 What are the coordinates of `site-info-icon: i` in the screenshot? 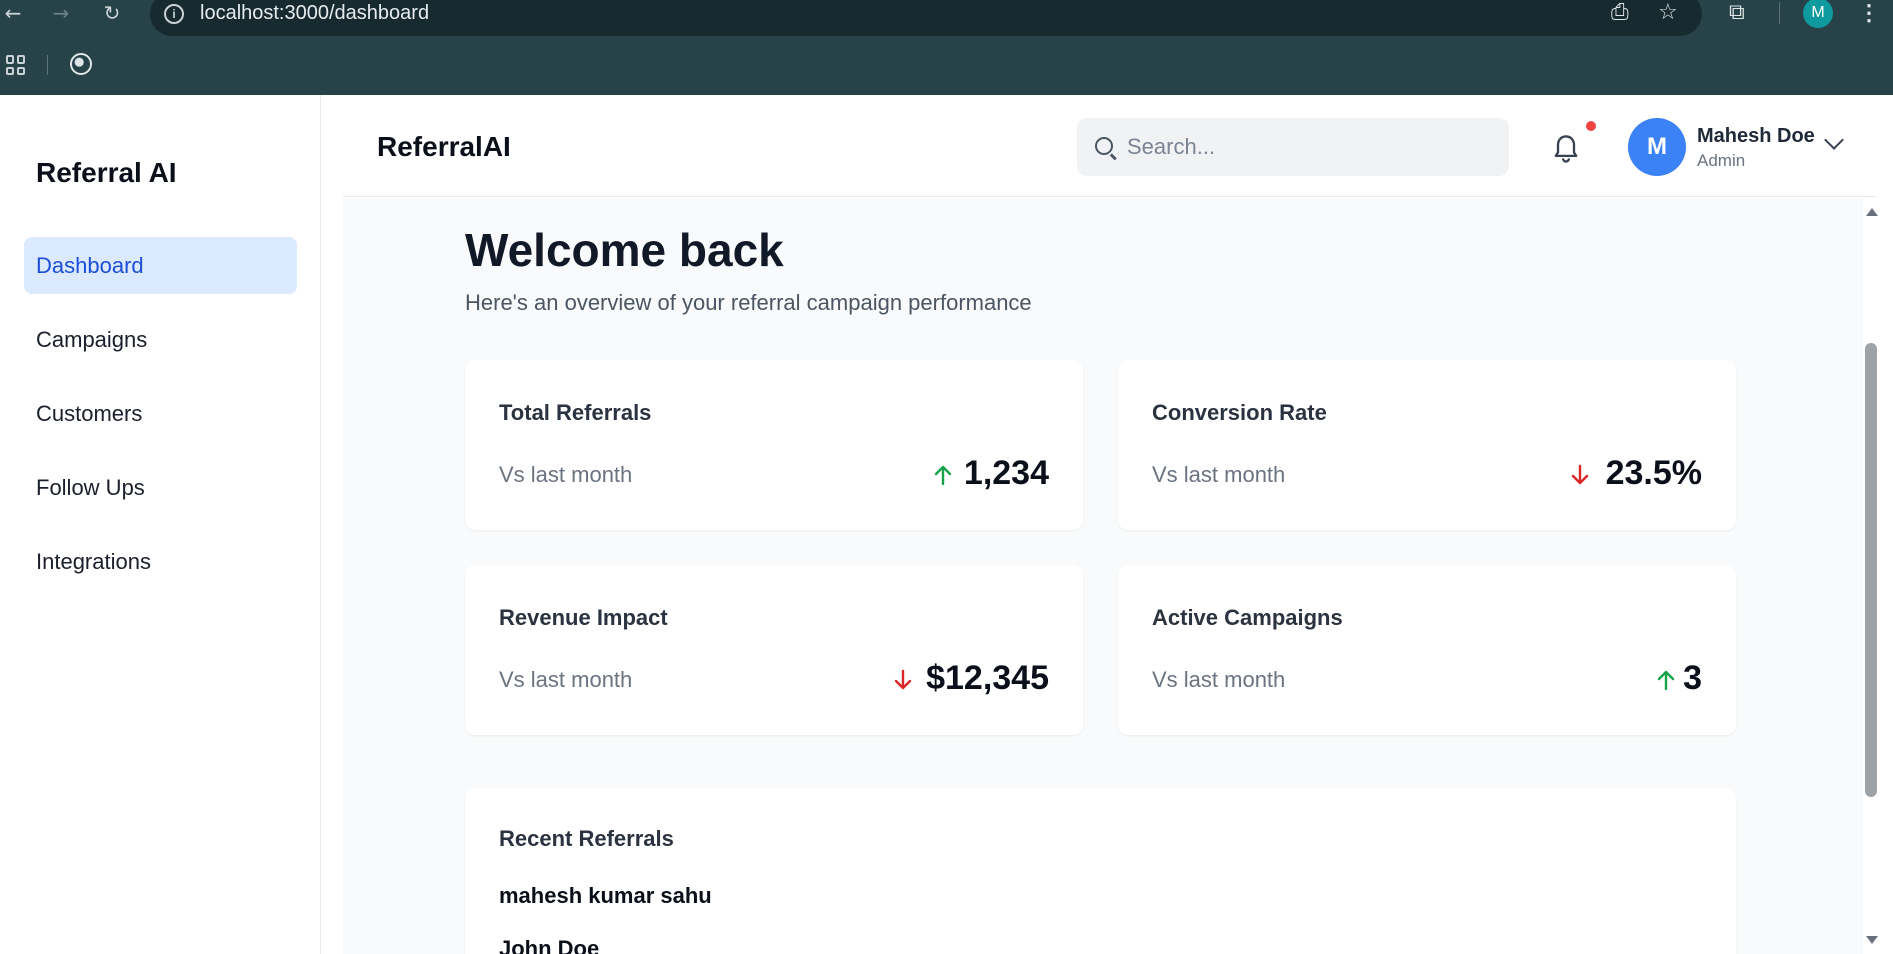 It's located at (174, 14).